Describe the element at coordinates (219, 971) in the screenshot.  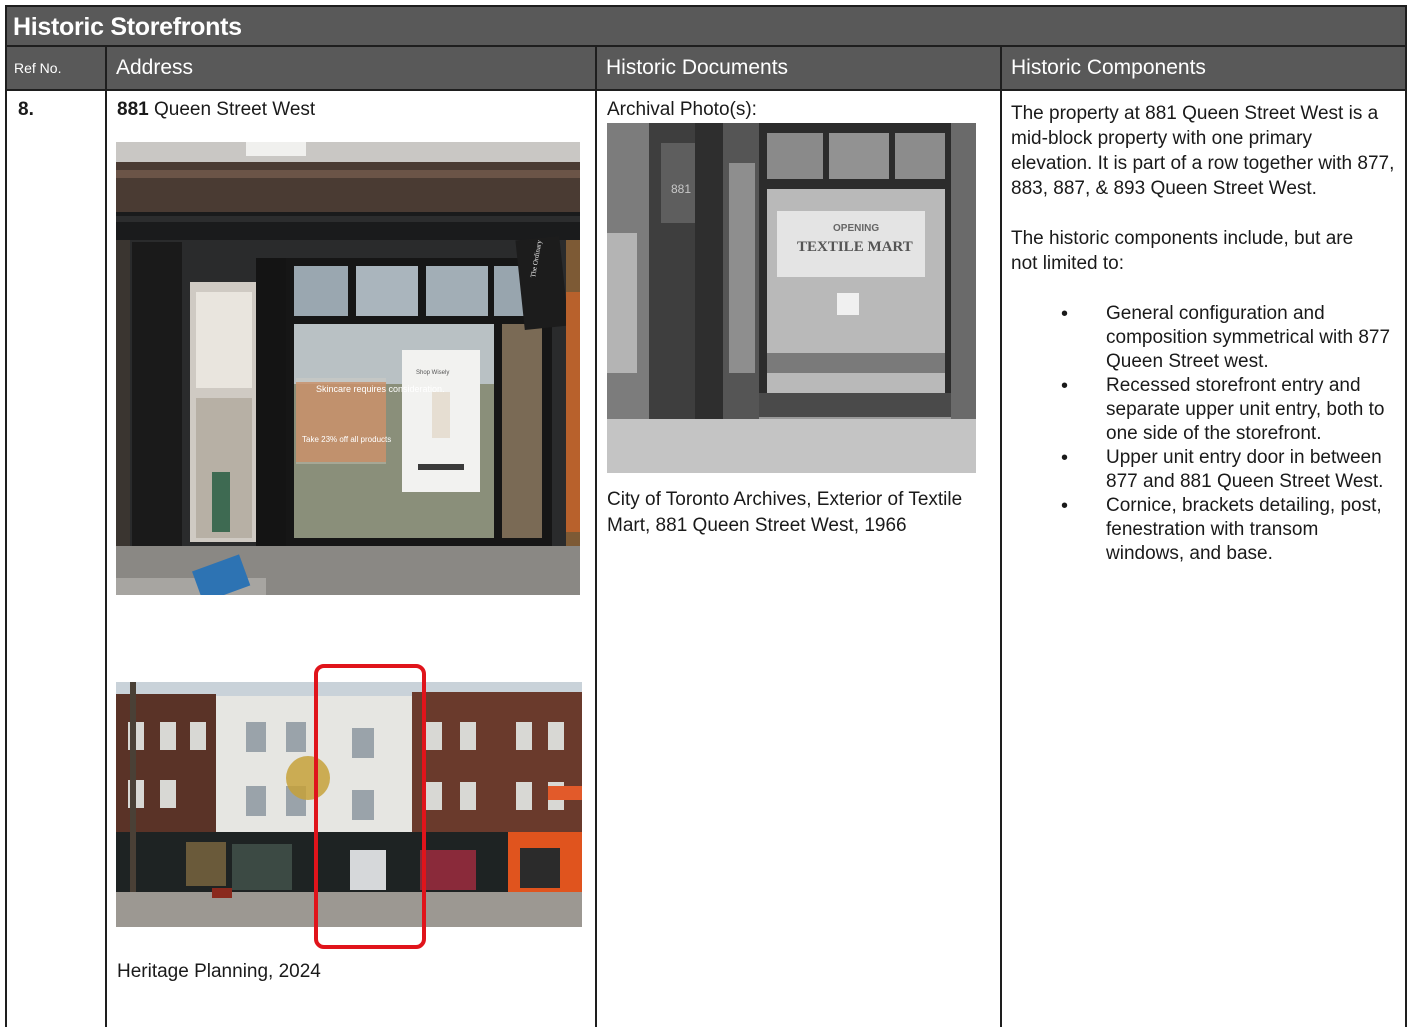
I see `photo-caption: Heritage Planning, 2024` at that location.